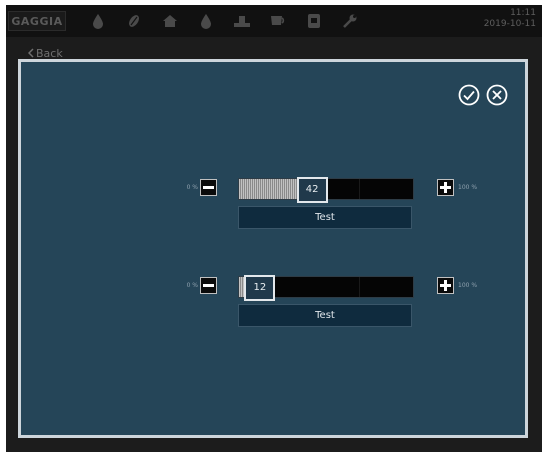 The height and width of the screenshot is (457, 549). I want to click on cancel-button, so click(497, 95).